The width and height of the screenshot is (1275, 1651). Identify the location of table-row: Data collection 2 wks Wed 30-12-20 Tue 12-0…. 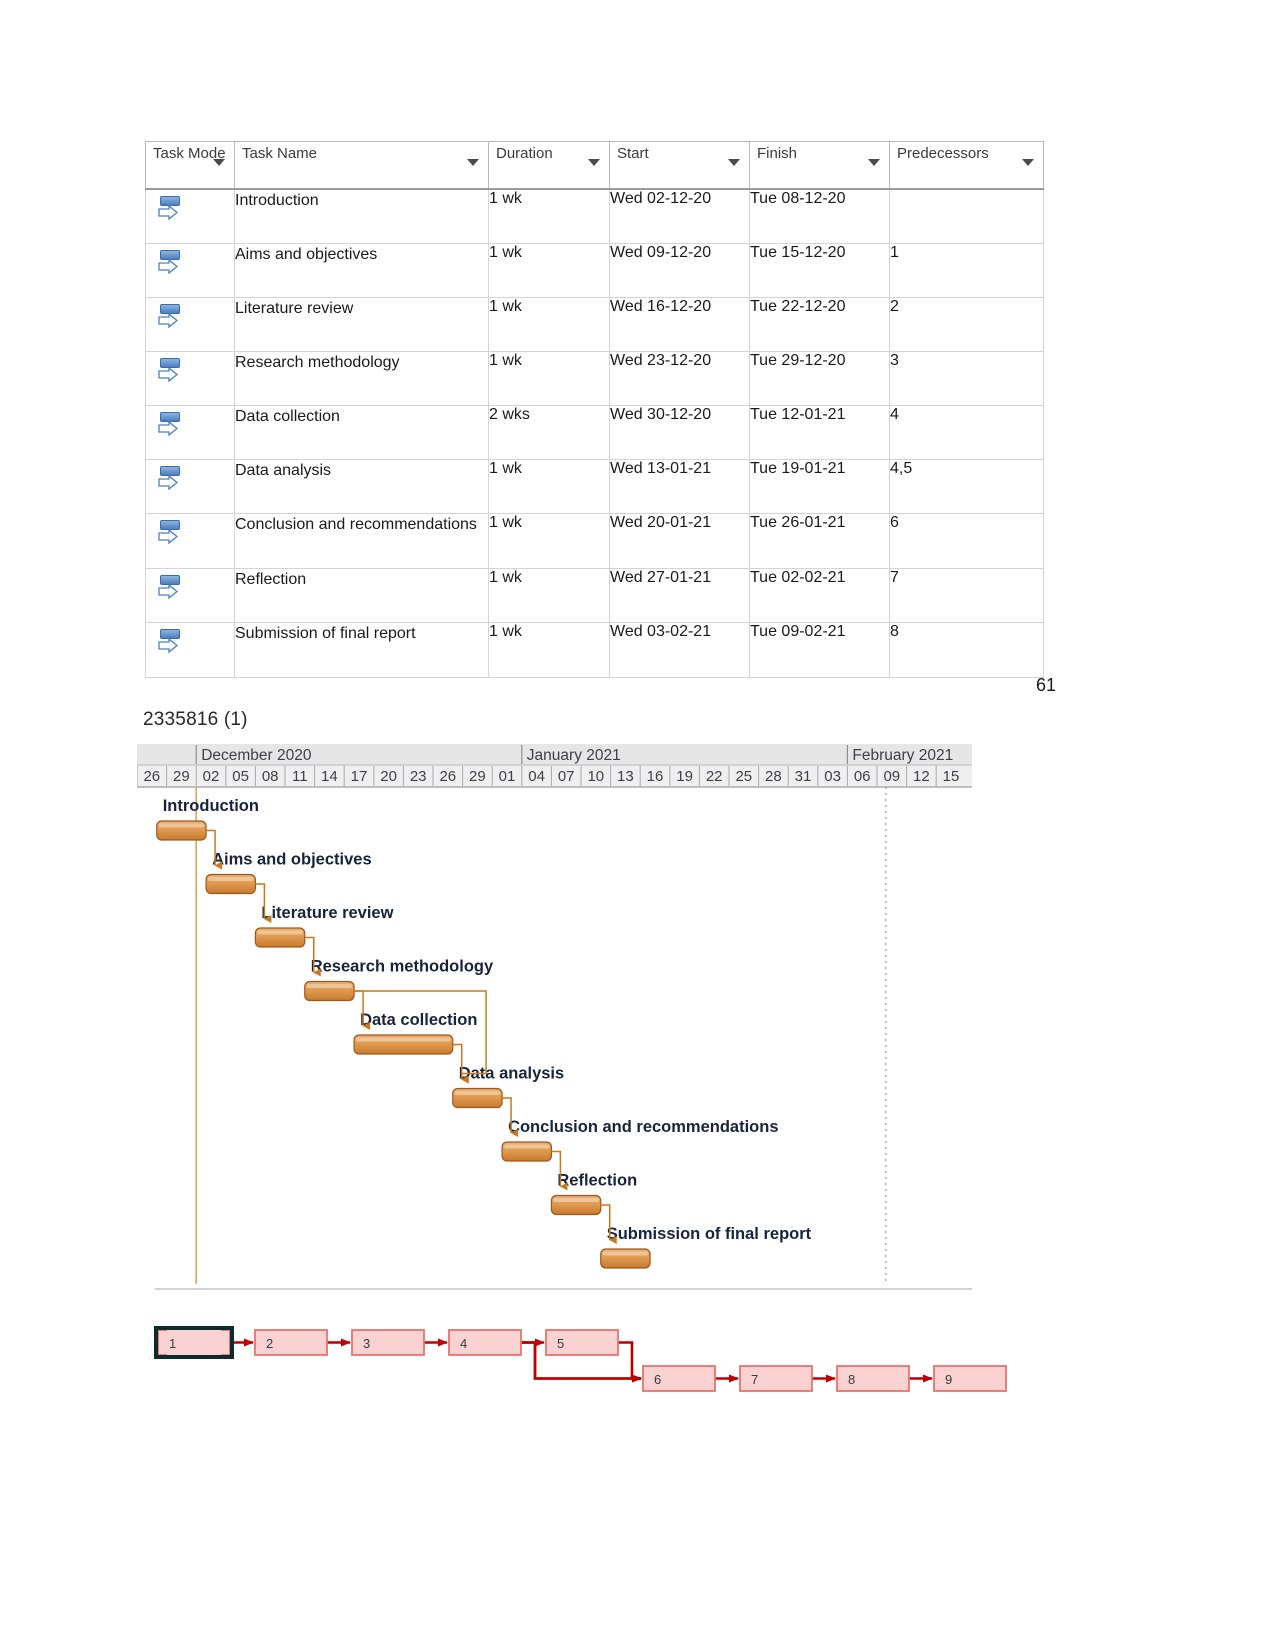
(594, 432).